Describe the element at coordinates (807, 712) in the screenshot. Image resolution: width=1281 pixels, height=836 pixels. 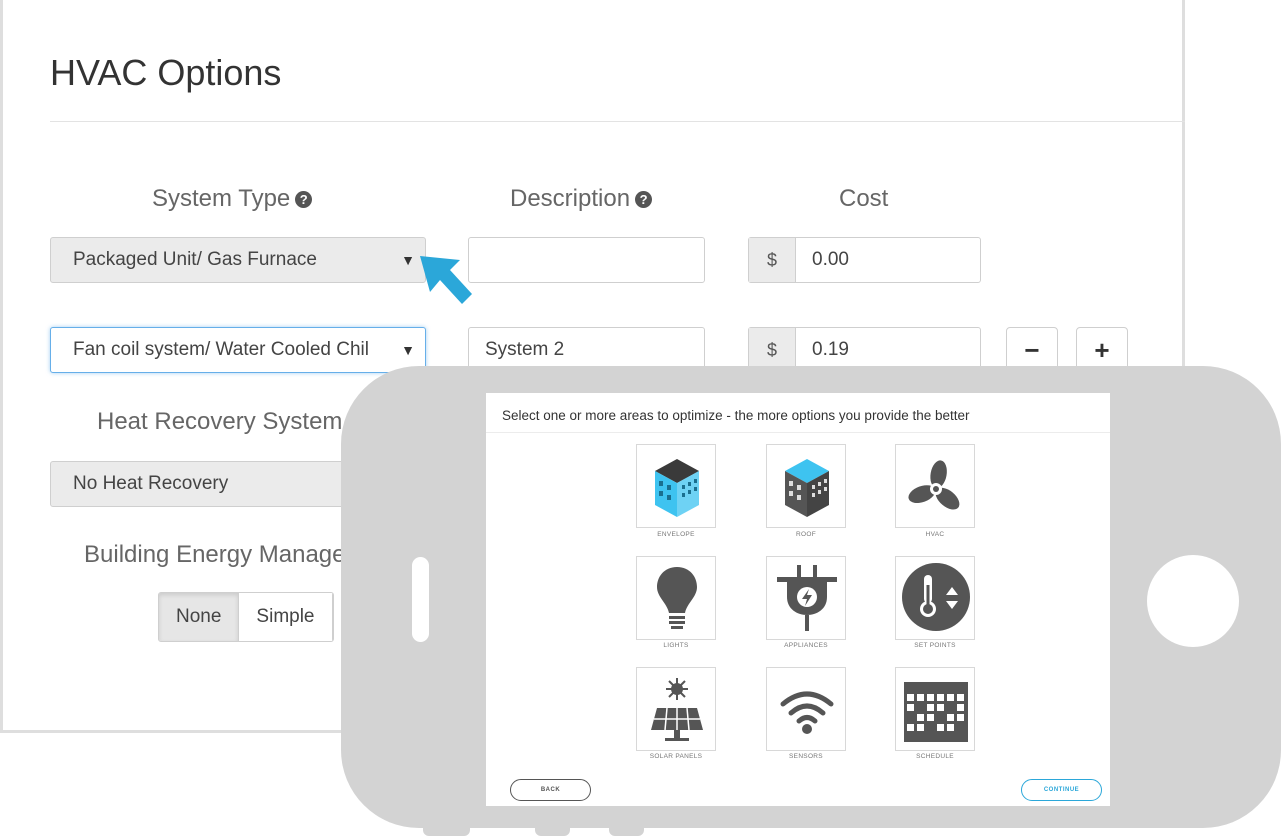
I see `wifi-icon` at that location.